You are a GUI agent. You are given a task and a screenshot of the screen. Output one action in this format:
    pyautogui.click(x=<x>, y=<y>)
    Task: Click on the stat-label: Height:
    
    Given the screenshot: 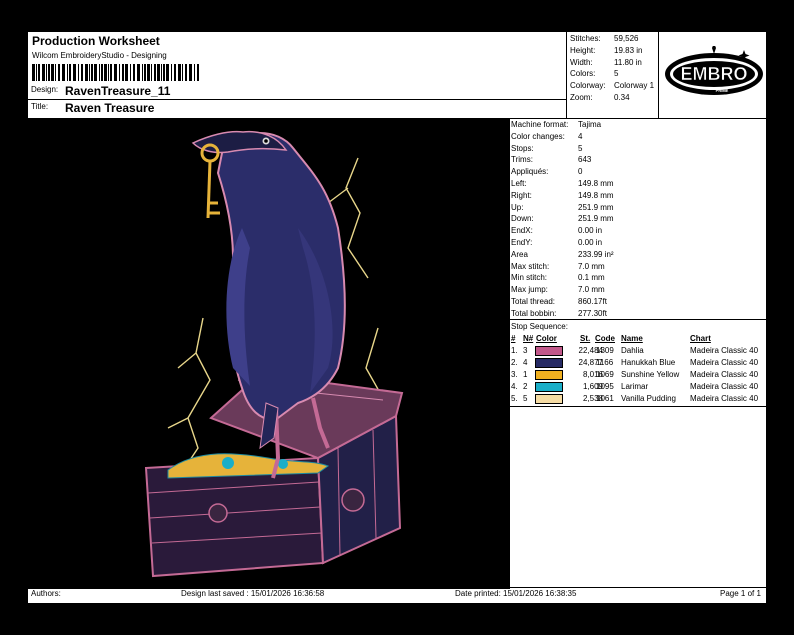 What is the action you would take?
    pyautogui.click(x=583, y=50)
    